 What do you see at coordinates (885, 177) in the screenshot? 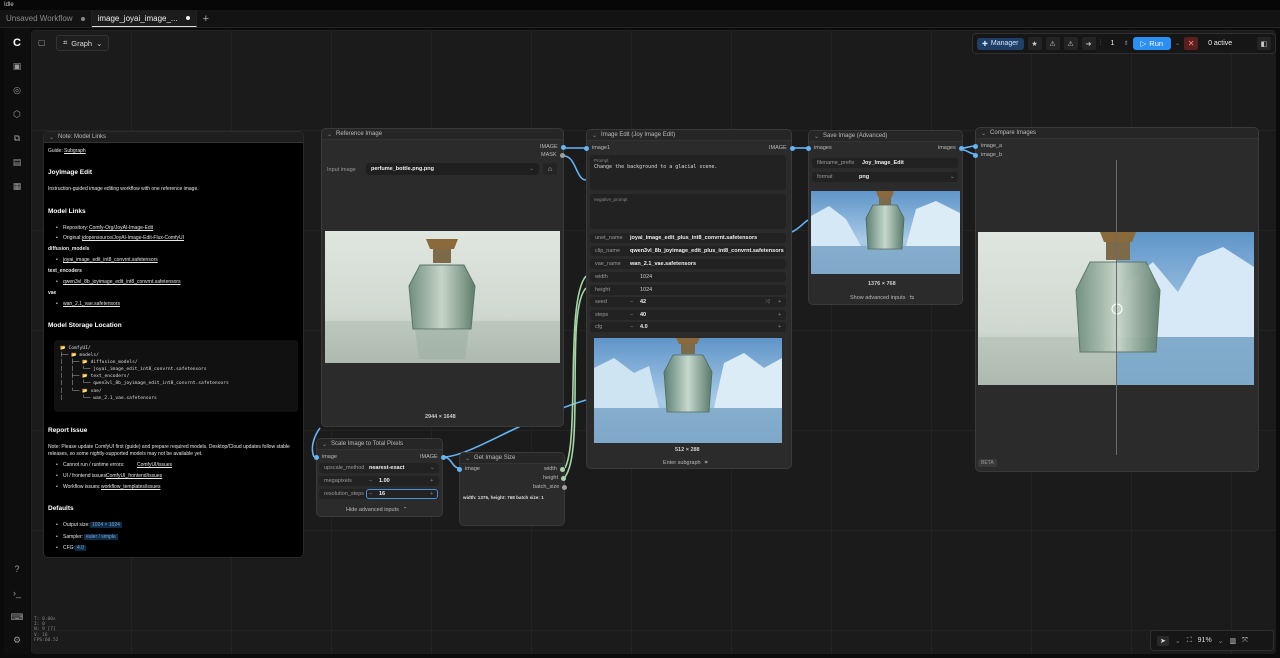
I see `format-widget: format png ⌄` at bounding box center [885, 177].